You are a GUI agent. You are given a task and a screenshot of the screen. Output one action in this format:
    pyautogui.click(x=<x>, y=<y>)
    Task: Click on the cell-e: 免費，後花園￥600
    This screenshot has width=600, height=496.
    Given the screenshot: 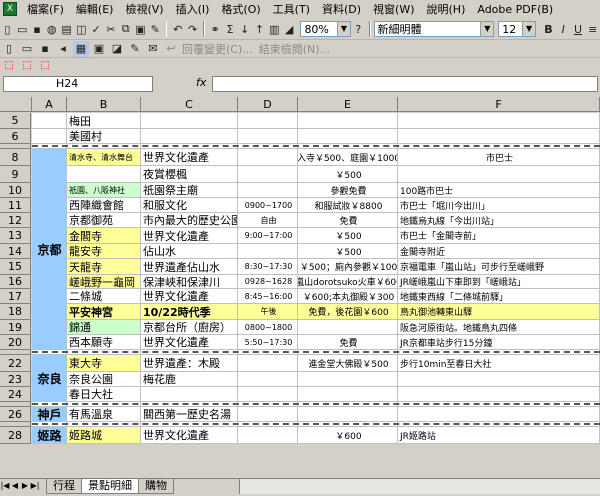 What is the action you would take?
    pyautogui.click(x=348, y=312)
    